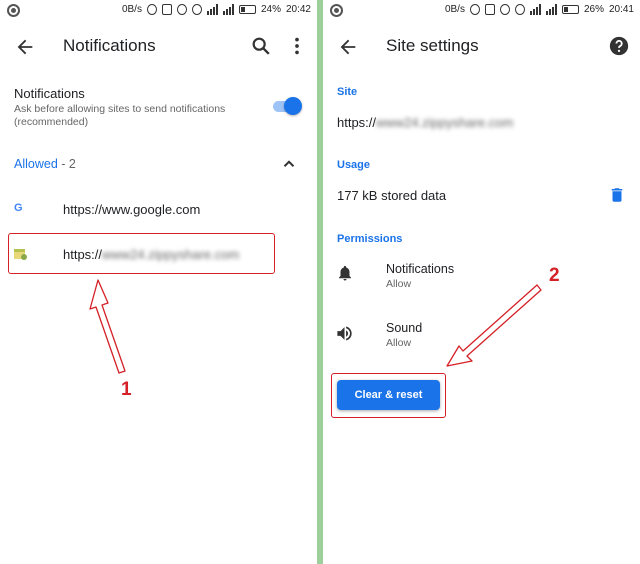 The width and height of the screenshot is (640, 564). Describe the element at coordinates (392, 195) in the screenshot. I see `usage-text: 177 kB stored data` at that location.